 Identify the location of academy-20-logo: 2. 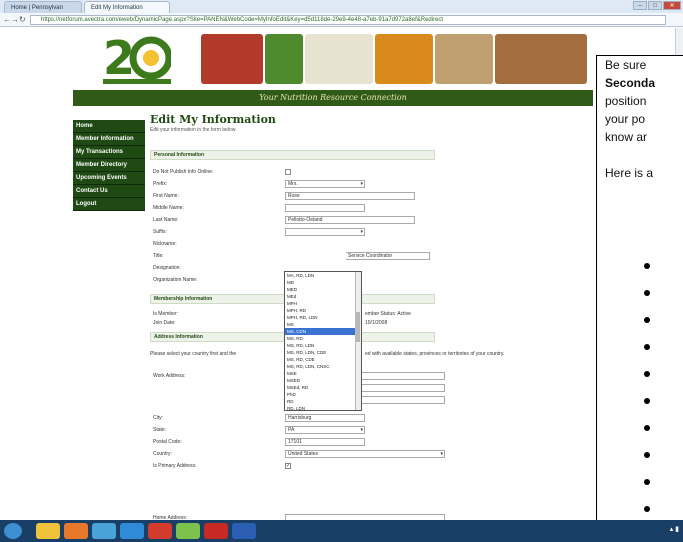
(137, 58).